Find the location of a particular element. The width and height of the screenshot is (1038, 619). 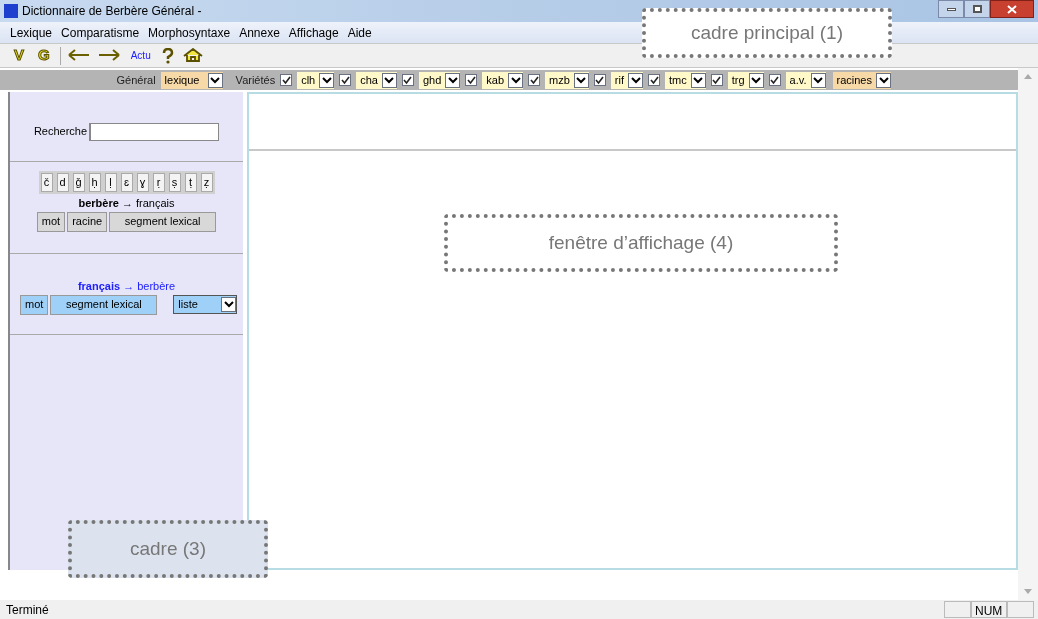

minimize-button is located at coordinates (951, 9).